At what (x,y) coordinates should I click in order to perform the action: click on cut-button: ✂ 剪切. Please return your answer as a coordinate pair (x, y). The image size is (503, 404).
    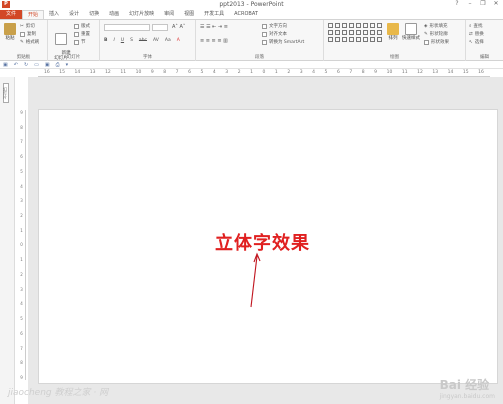
    Looking at the image, I should click on (27, 26).